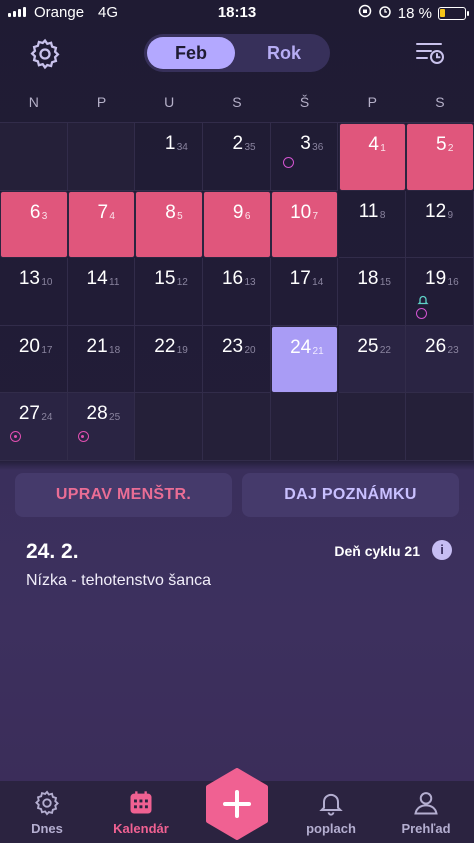  Describe the element at coordinates (247, 216) in the screenshot. I see `cycle-day: 6` at that location.